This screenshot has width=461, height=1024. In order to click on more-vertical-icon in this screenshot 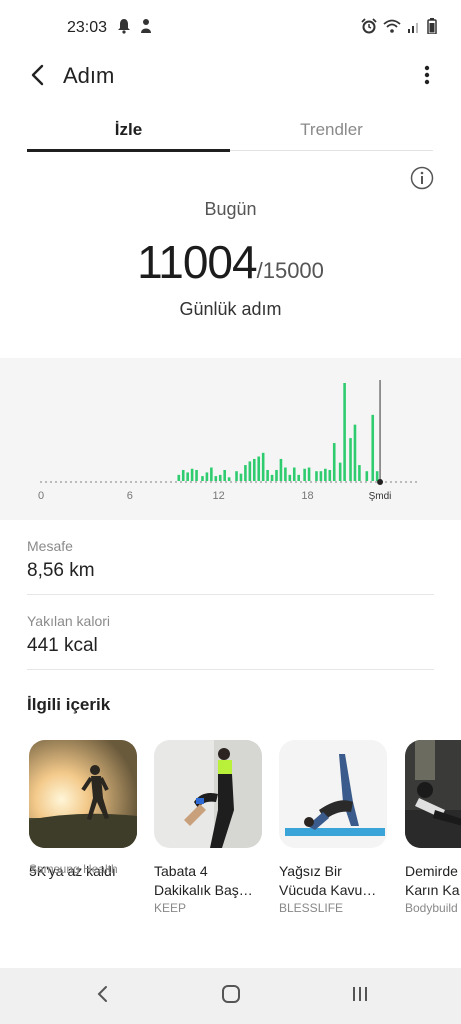, I will do `click(427, 77)`.